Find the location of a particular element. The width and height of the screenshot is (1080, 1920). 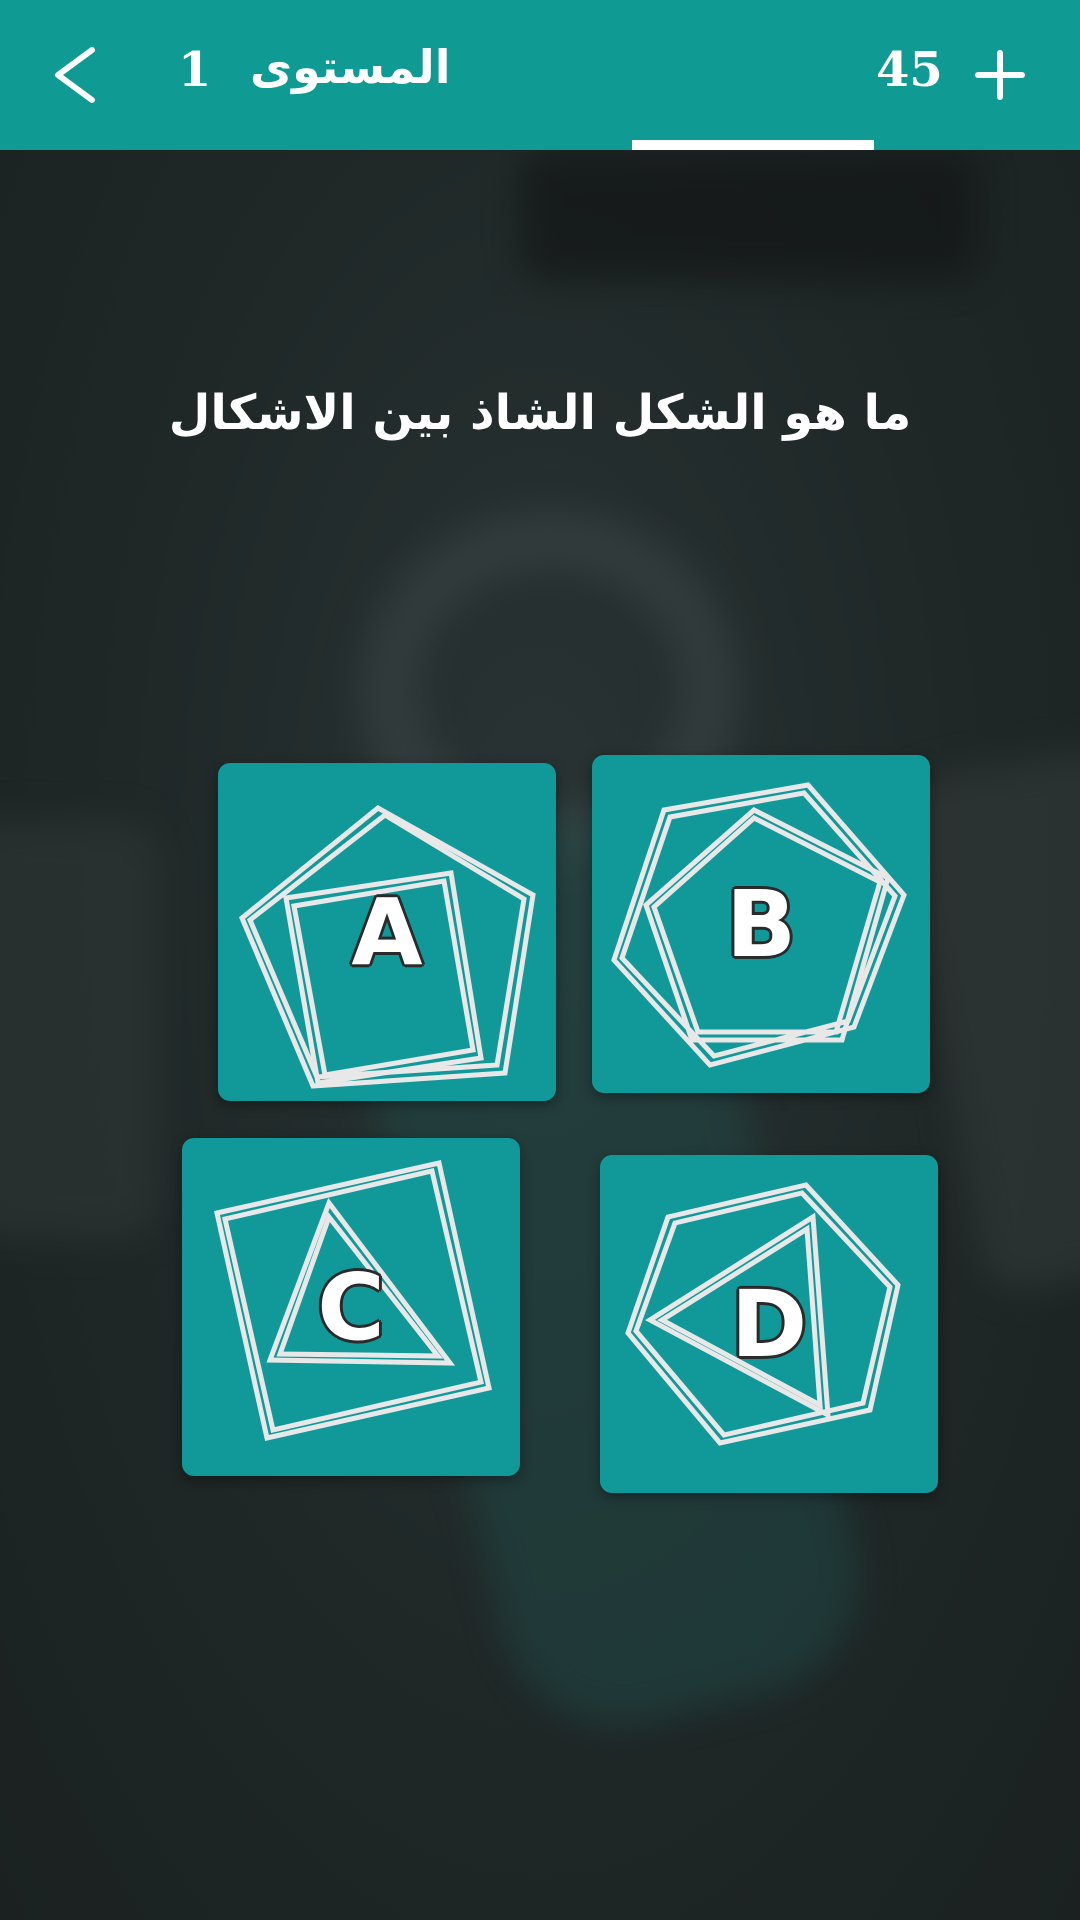

option-letter: D is located at coordinates (769, 1324).